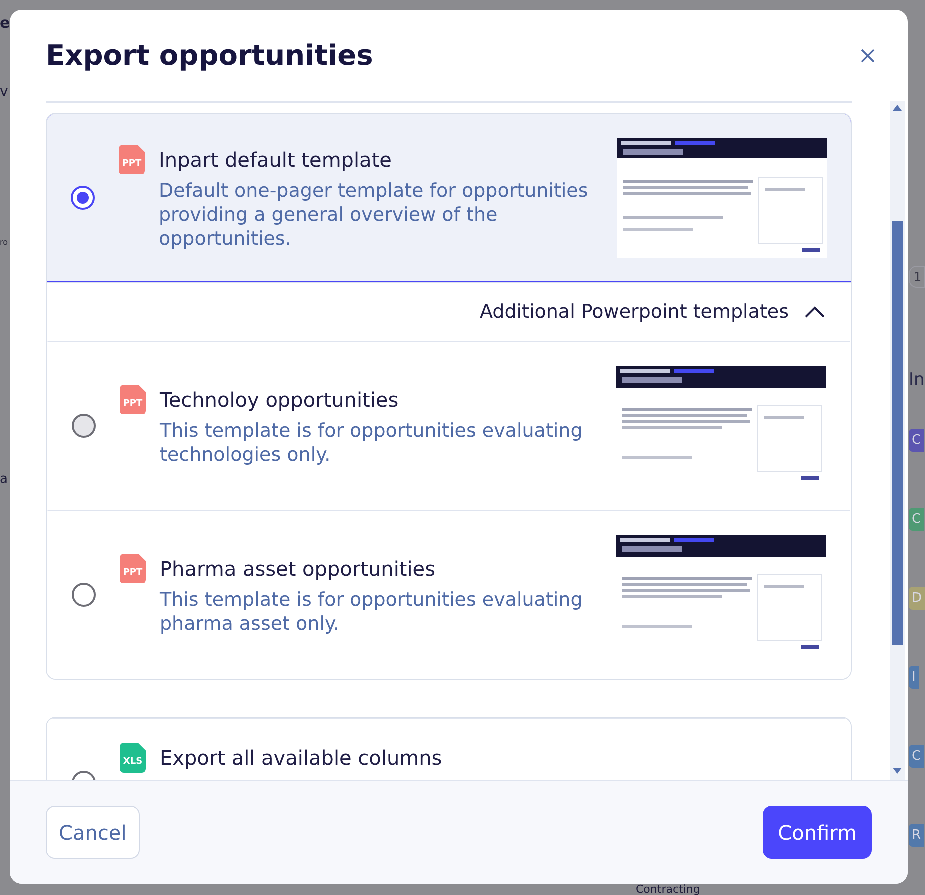 The height and width of the screenshot is (895, 925). What do you see at coordinates (917, 835) in the screenshot?
I see `background-tag: R` at bounding box center [917, 835].